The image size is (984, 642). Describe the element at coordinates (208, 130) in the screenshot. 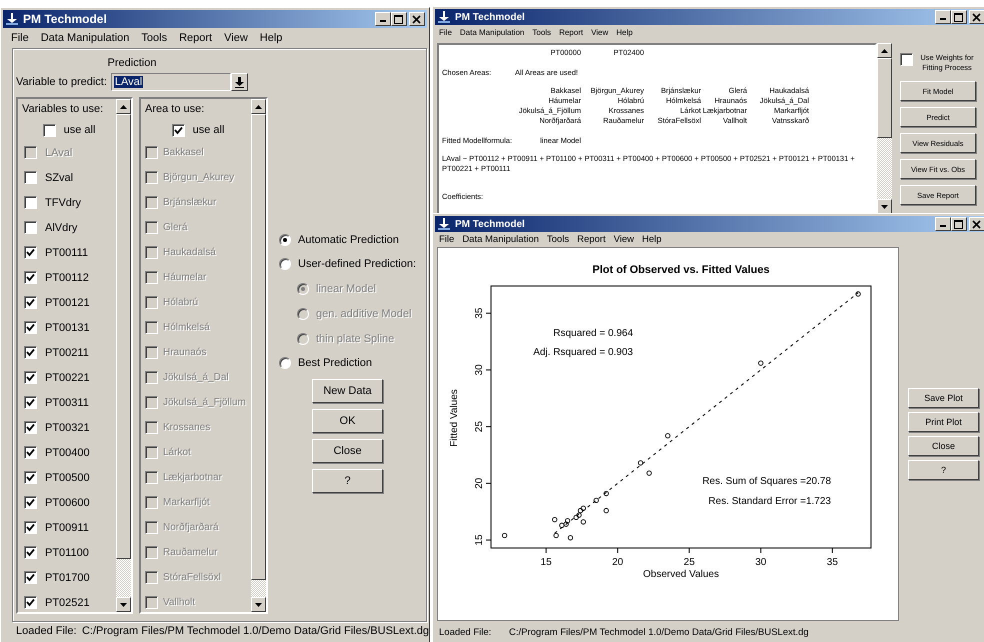

I see `checkbox-label: use all` at that location.